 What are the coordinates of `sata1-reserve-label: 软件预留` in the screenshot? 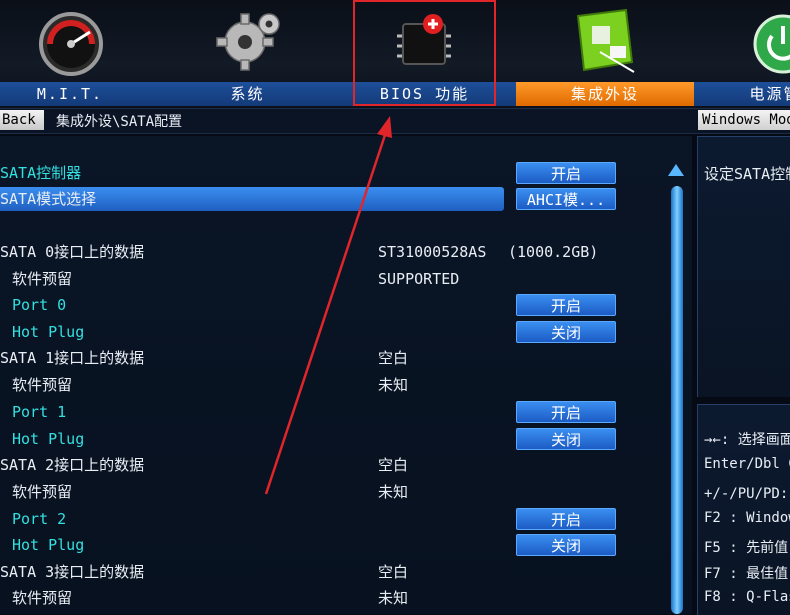 It's located at (42, 385).